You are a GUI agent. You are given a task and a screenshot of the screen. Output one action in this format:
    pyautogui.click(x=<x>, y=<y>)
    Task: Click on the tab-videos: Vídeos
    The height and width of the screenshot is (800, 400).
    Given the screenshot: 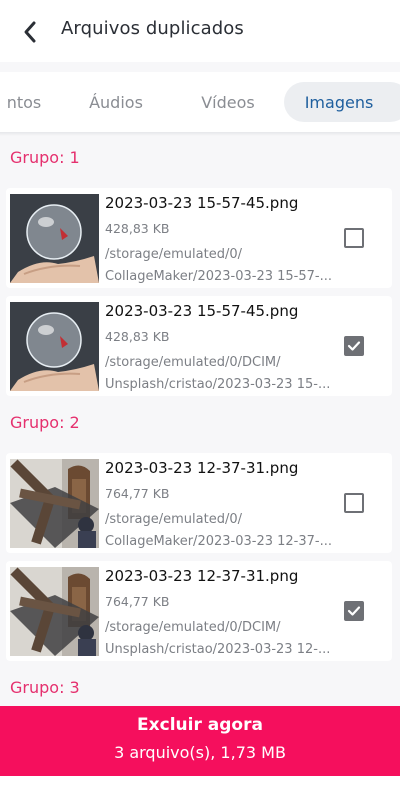 What is the action you would take?
    pyautogui.click(x=228, y=102)
    